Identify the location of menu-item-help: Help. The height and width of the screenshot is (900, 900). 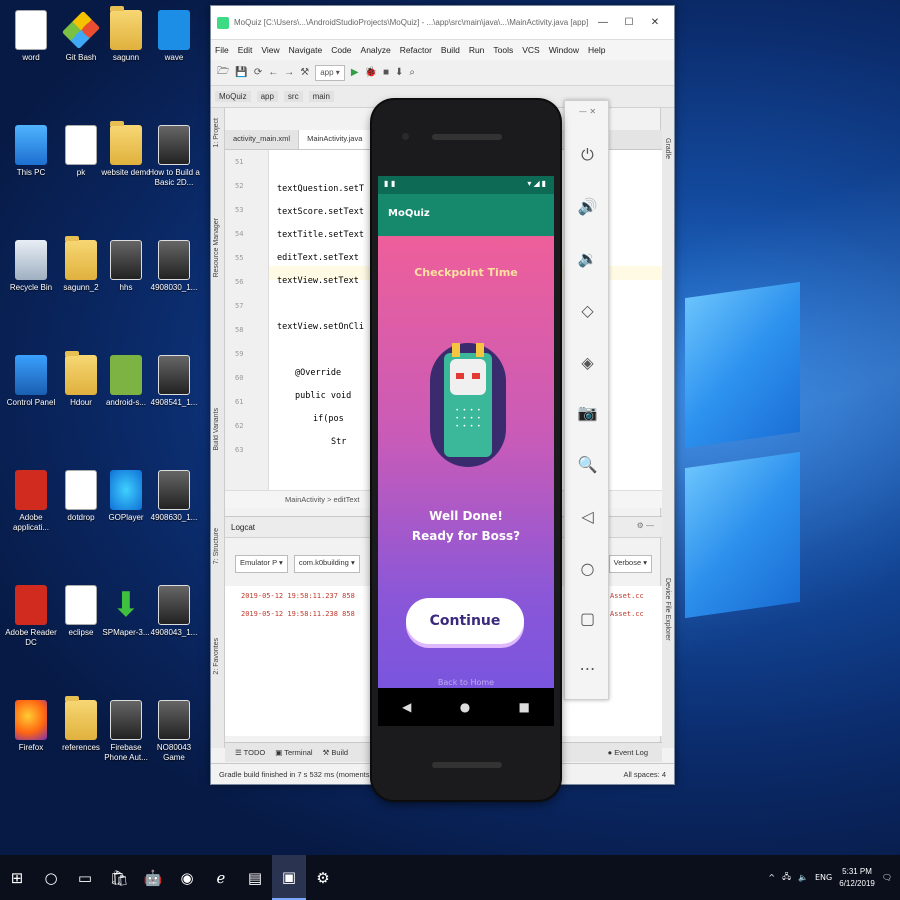
(596, 50).